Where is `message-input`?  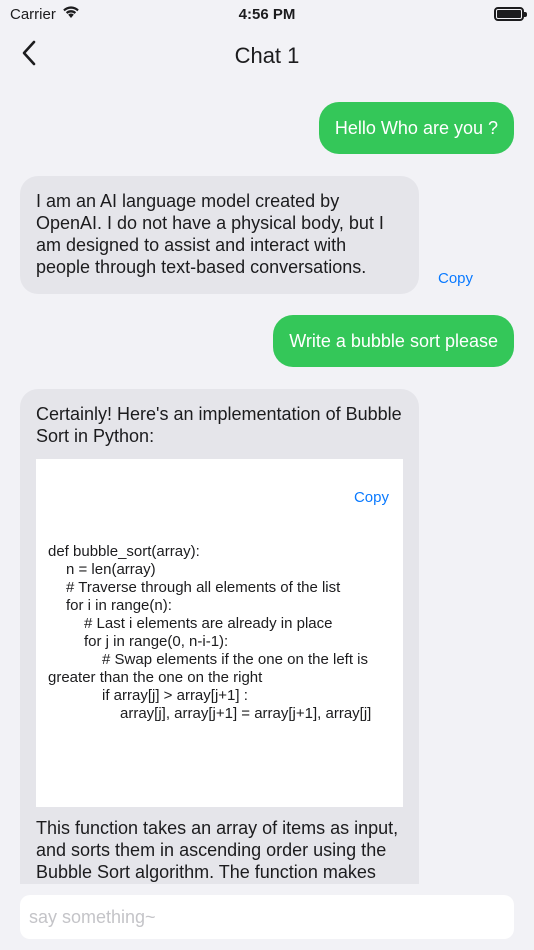 message-input is located at coordinates (267, 917).